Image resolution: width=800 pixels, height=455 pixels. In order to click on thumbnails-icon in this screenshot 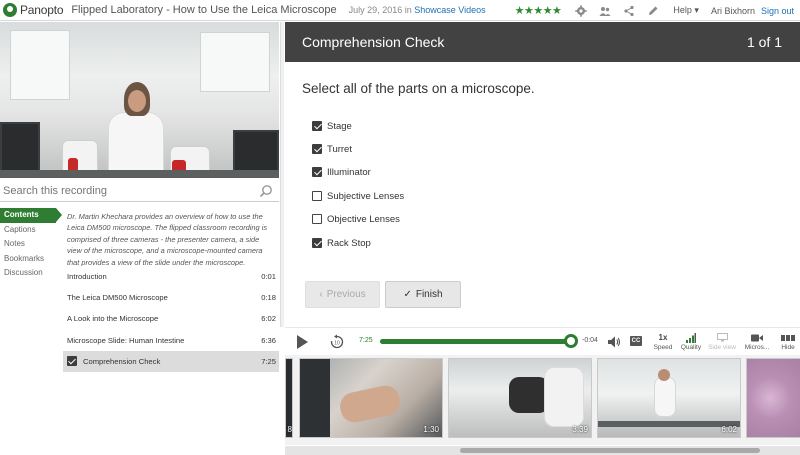, I will do `click(788, 337)`.